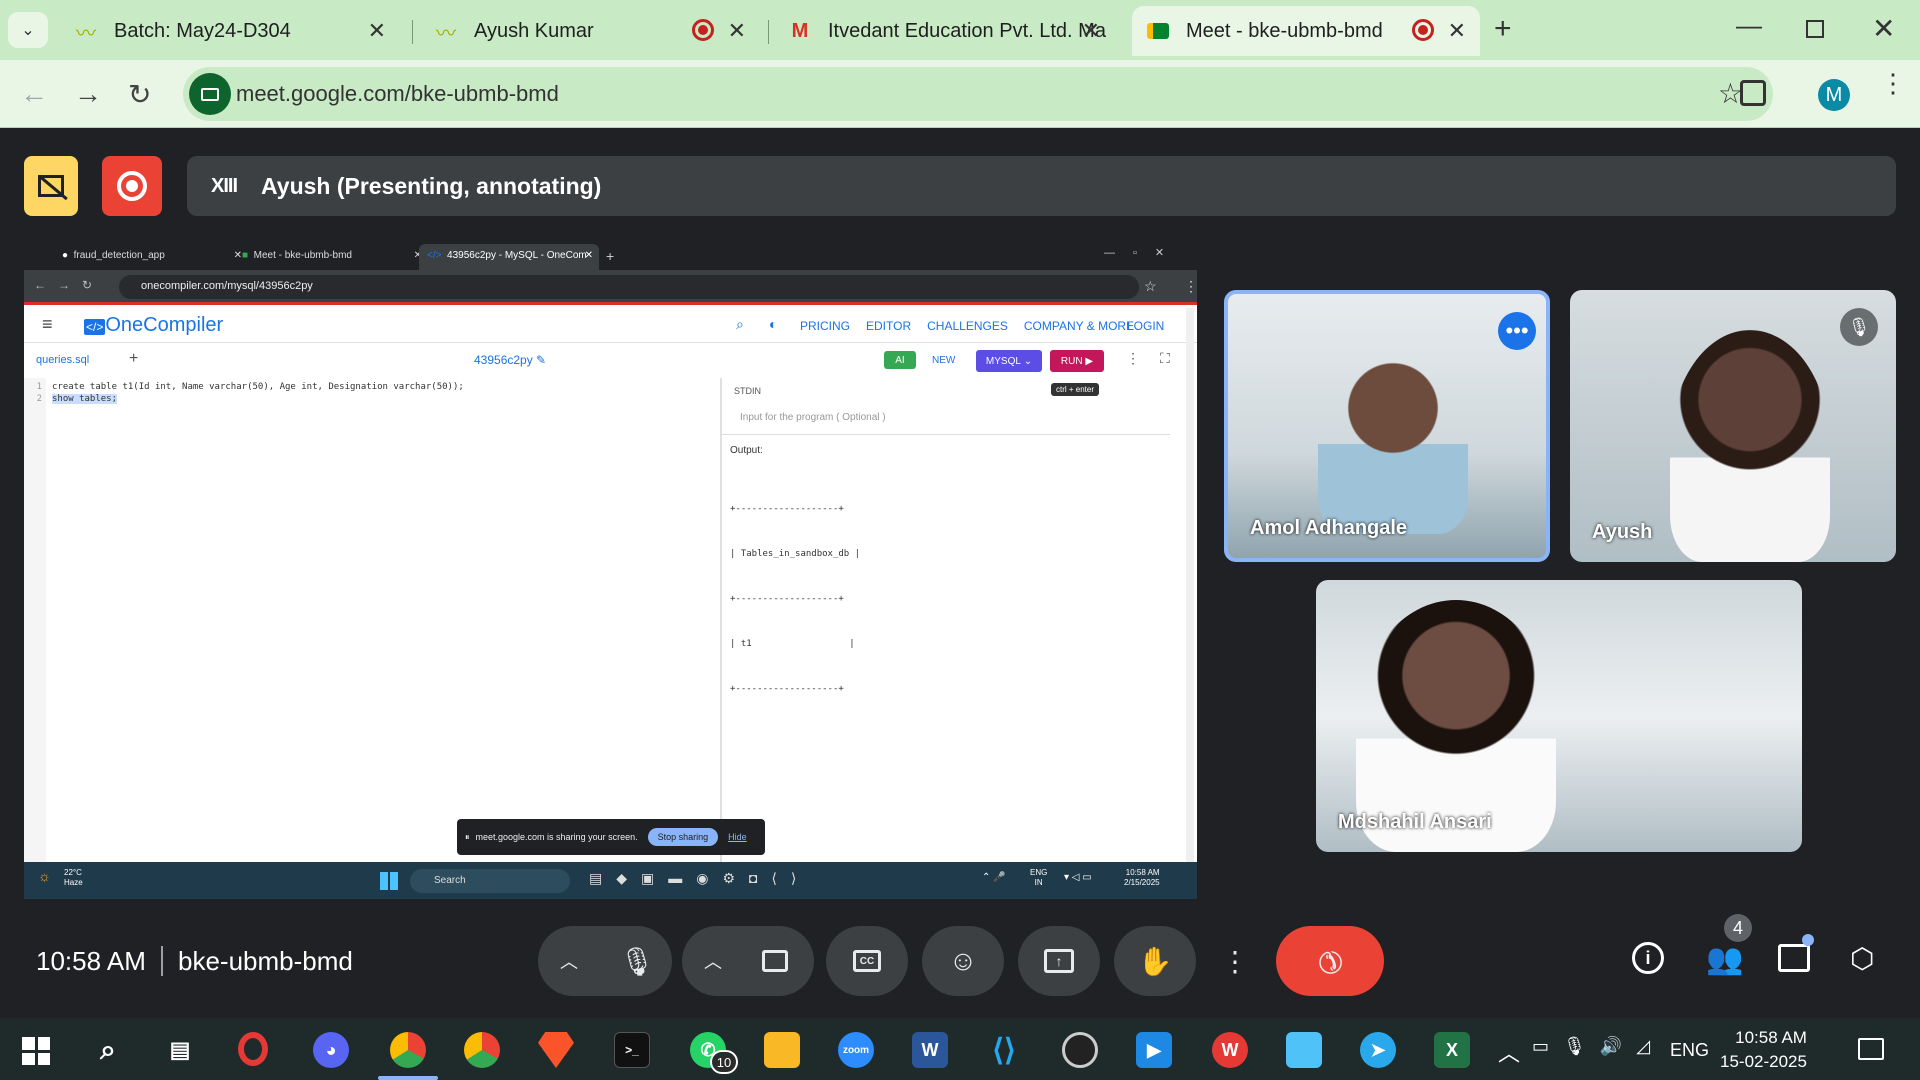 The image size is (1920, 1080). I want to click on notes-app-icon, so click(1304, 1050).